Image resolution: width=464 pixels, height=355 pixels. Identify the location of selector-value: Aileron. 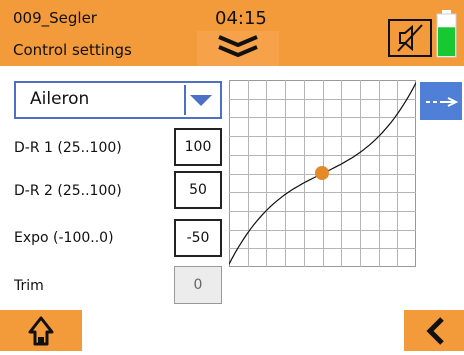
(60, 99).